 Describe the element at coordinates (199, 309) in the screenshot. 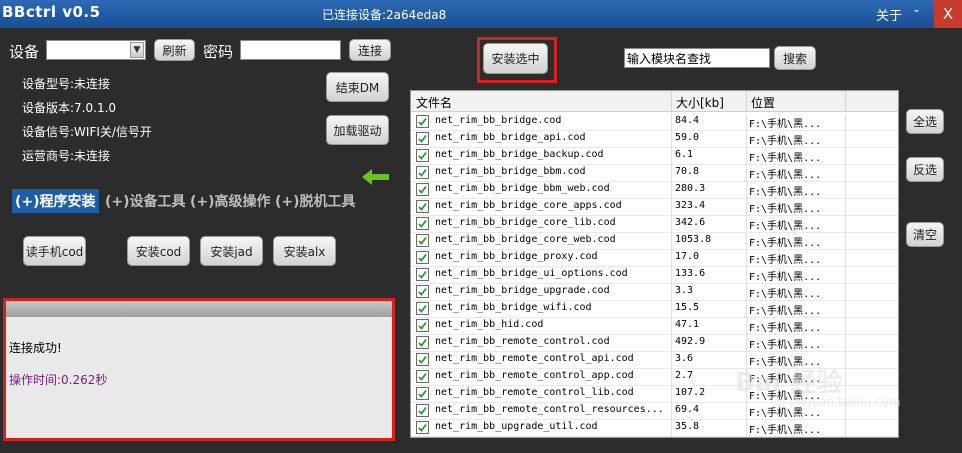

I see `log-progress-bar` at that location.